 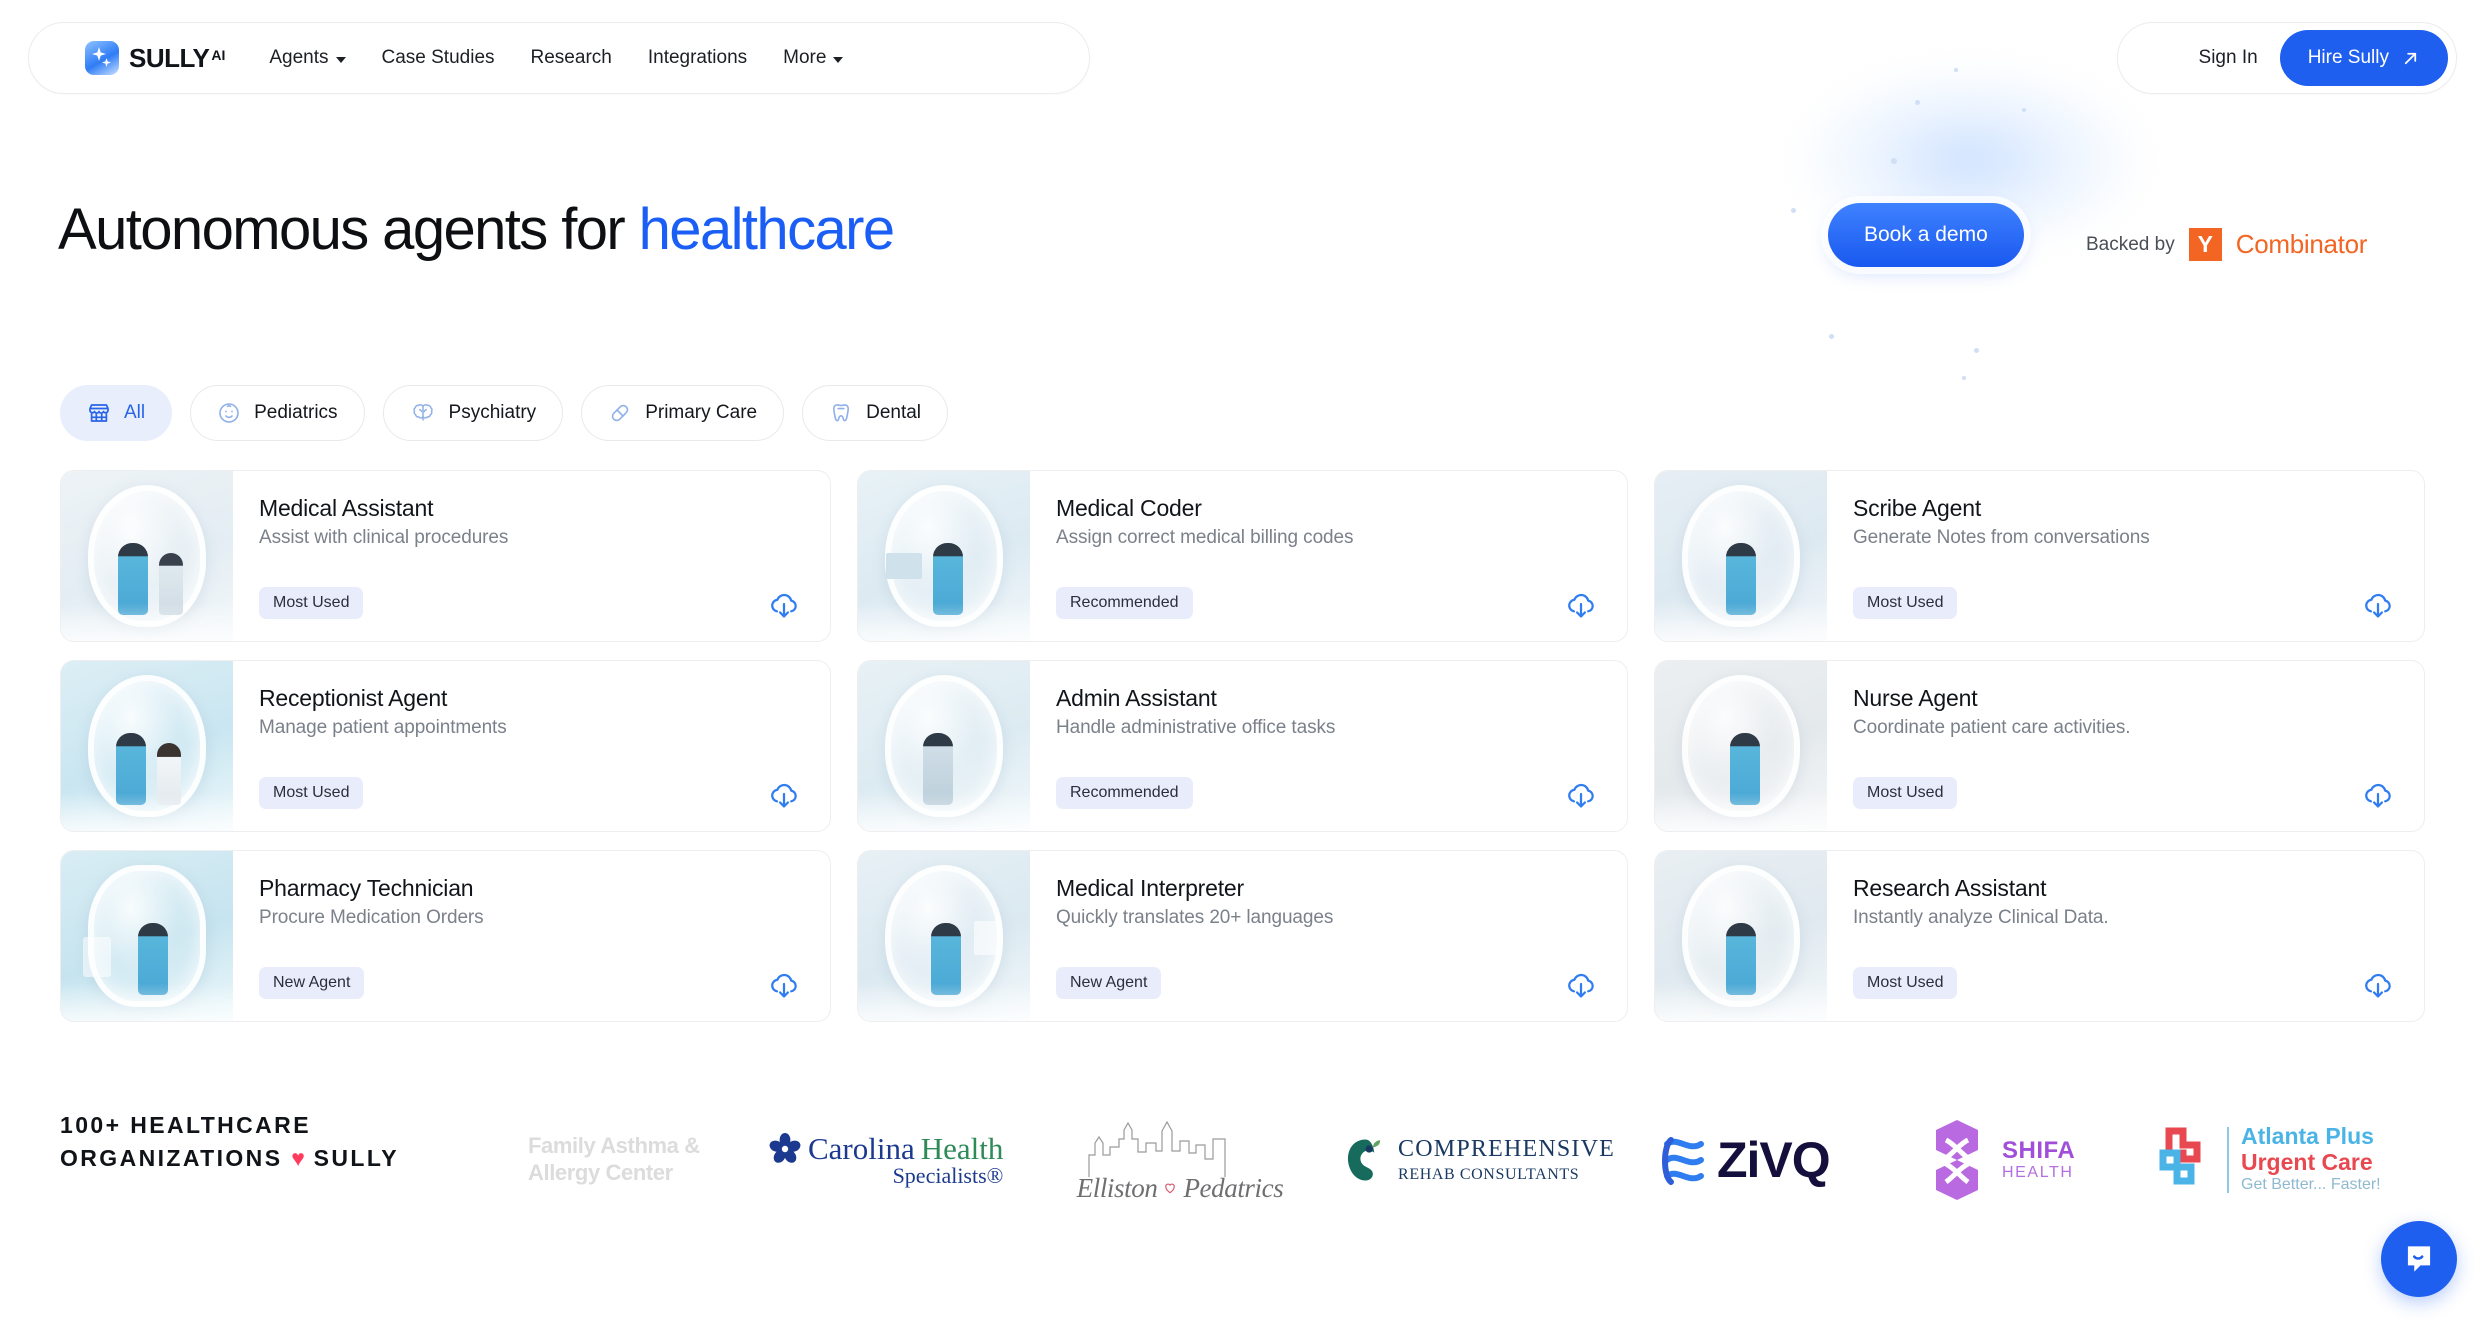 What do you see at coordinates (628, 1160) in the screenshot?
I see `logo-family-asthma-allergy-center: Family Asthma & Allergy Center` at bounding box center [628, 1160].